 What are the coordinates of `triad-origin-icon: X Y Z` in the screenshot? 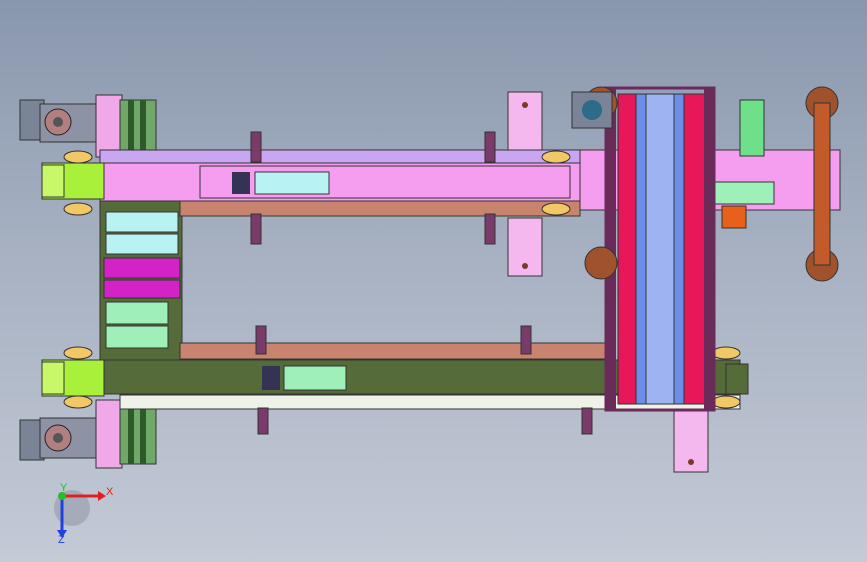 It's located at (84, 514).